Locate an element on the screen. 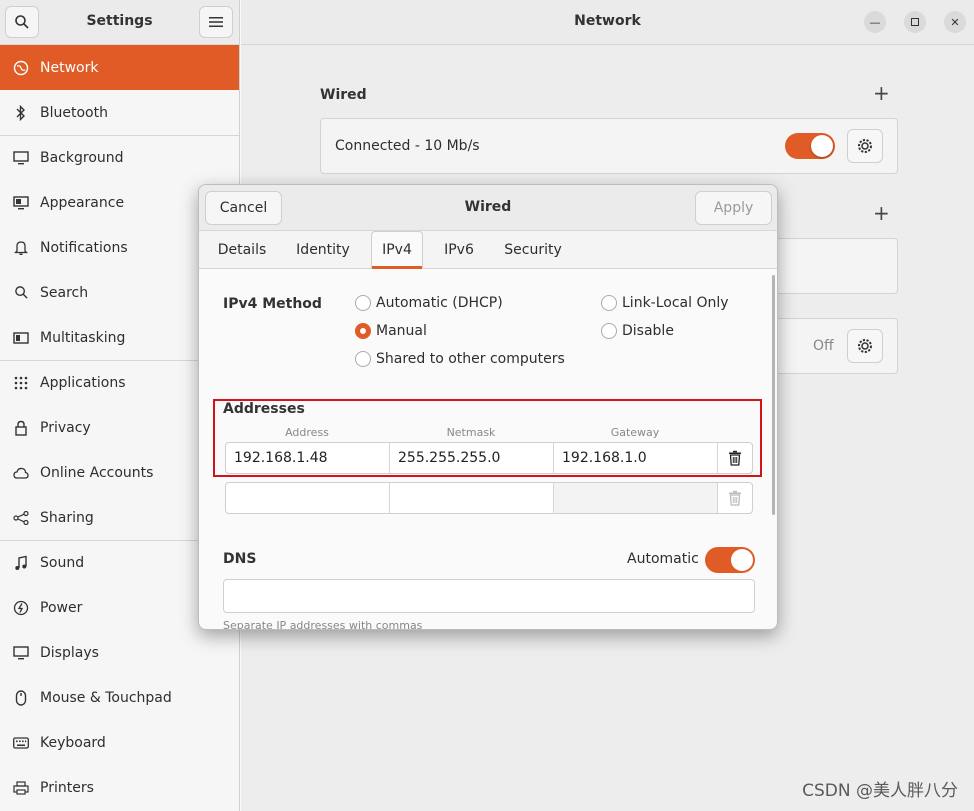 This screenshot has height=811, width=974. new-gateway-field is located at coordinates (636, 498).